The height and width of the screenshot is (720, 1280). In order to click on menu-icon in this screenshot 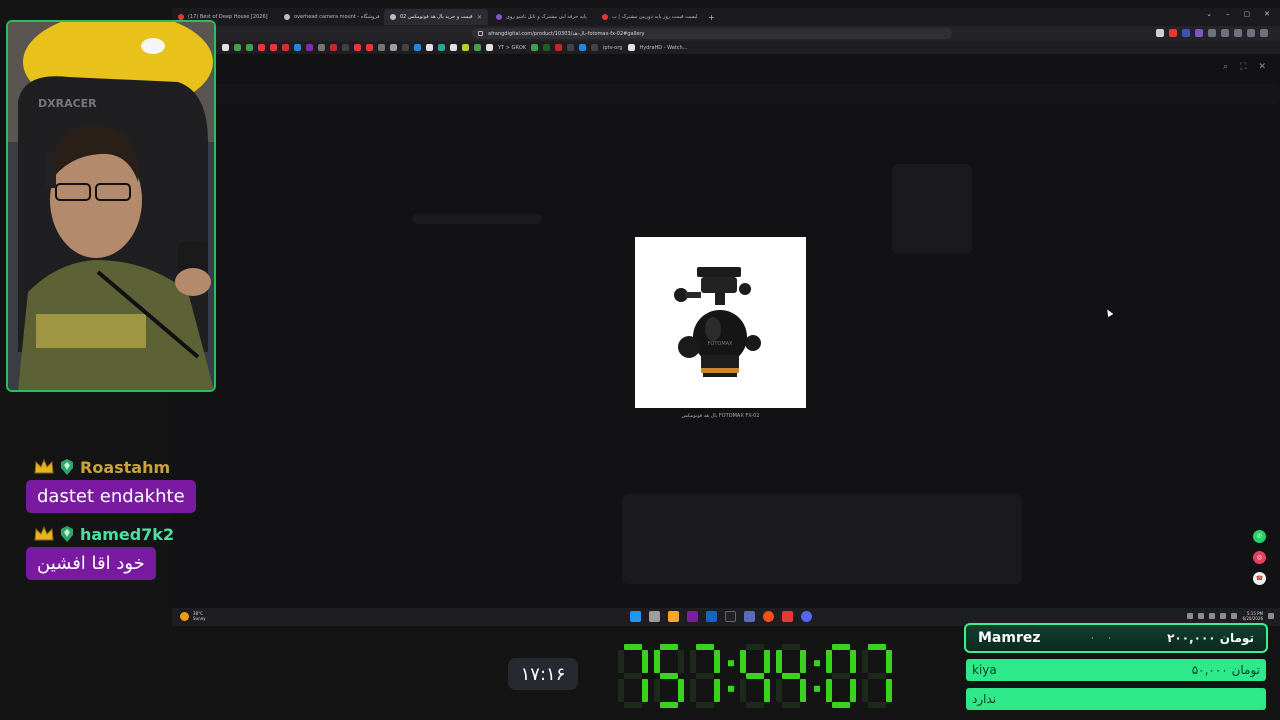, I will do `click(1264, 33)`.